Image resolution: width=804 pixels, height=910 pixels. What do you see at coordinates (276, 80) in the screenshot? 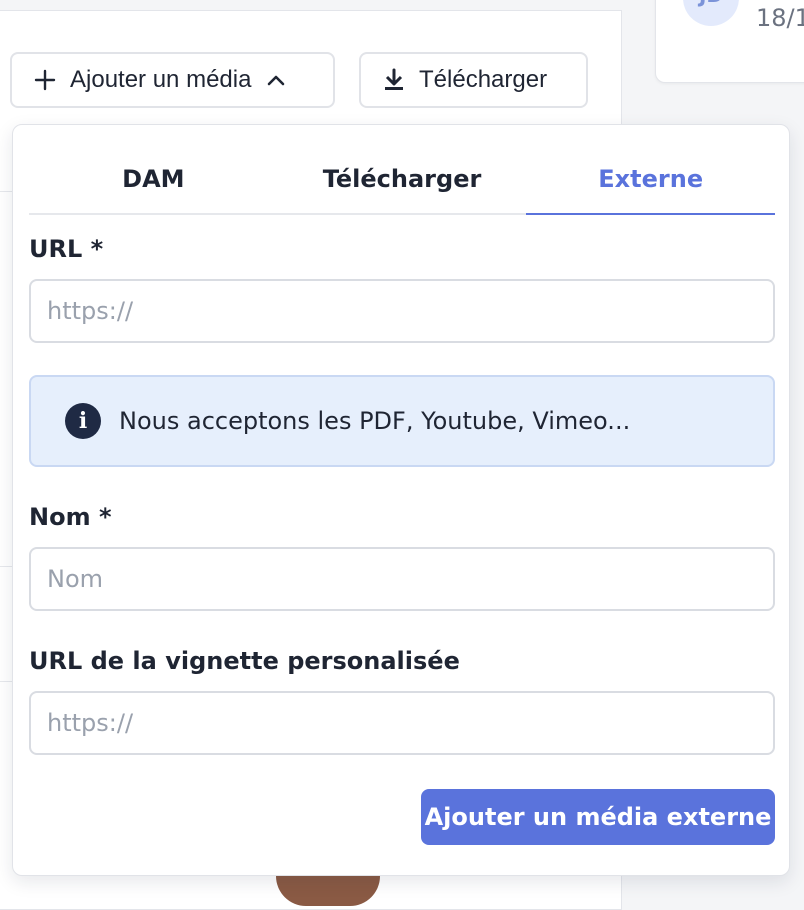
I see `chevron-up-icon` at bounding box center [276, 80].